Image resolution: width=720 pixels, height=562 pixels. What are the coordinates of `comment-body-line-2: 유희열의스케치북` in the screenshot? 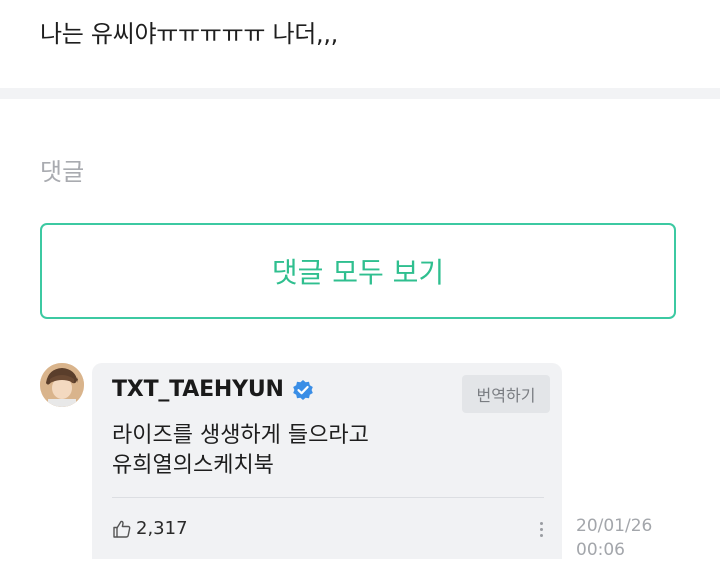 It's located at (193, 465).